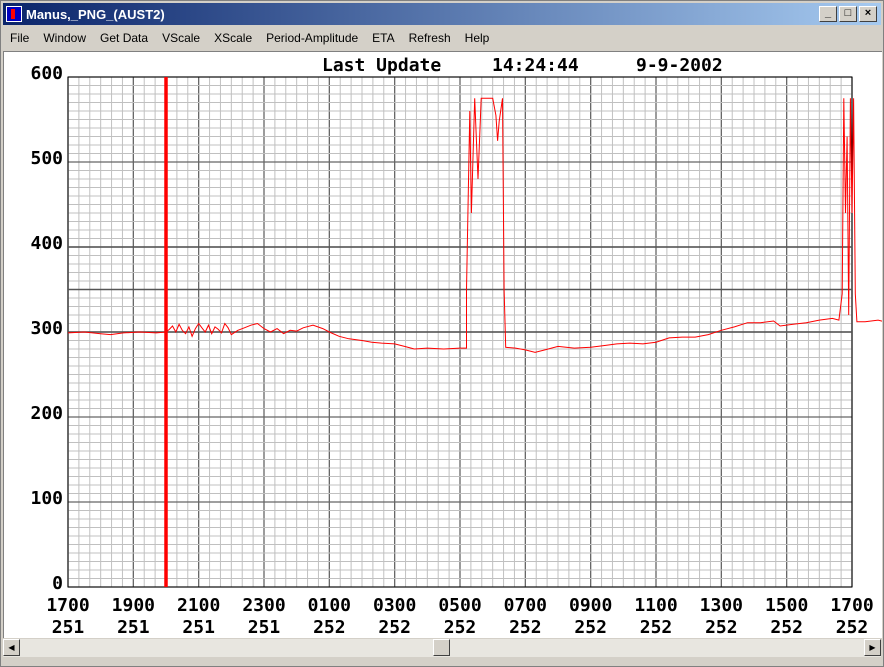  I want to click on menu-window: Window, so click(64, 38).